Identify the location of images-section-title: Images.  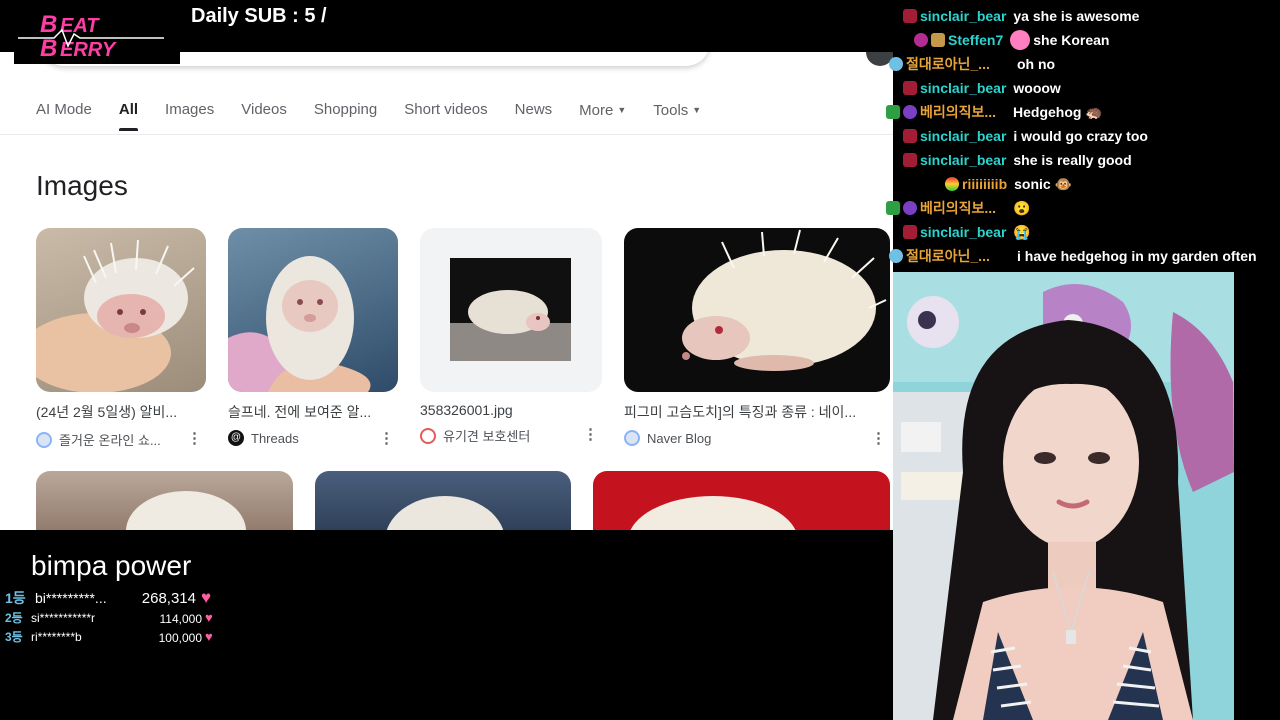
(82, 185).